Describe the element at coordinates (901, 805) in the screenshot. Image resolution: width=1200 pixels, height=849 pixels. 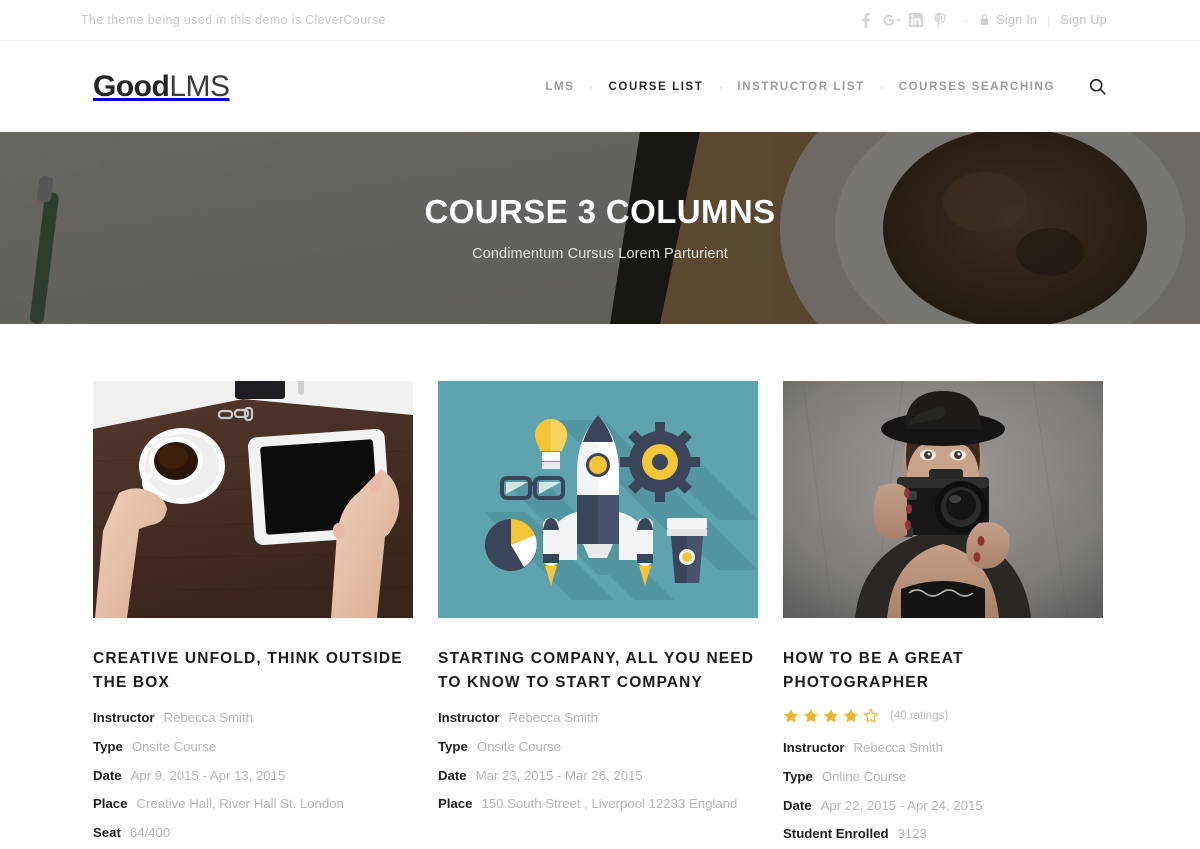
I see `meta-value: Apr 22, 2015 - Apr 24, 2015` at that location.